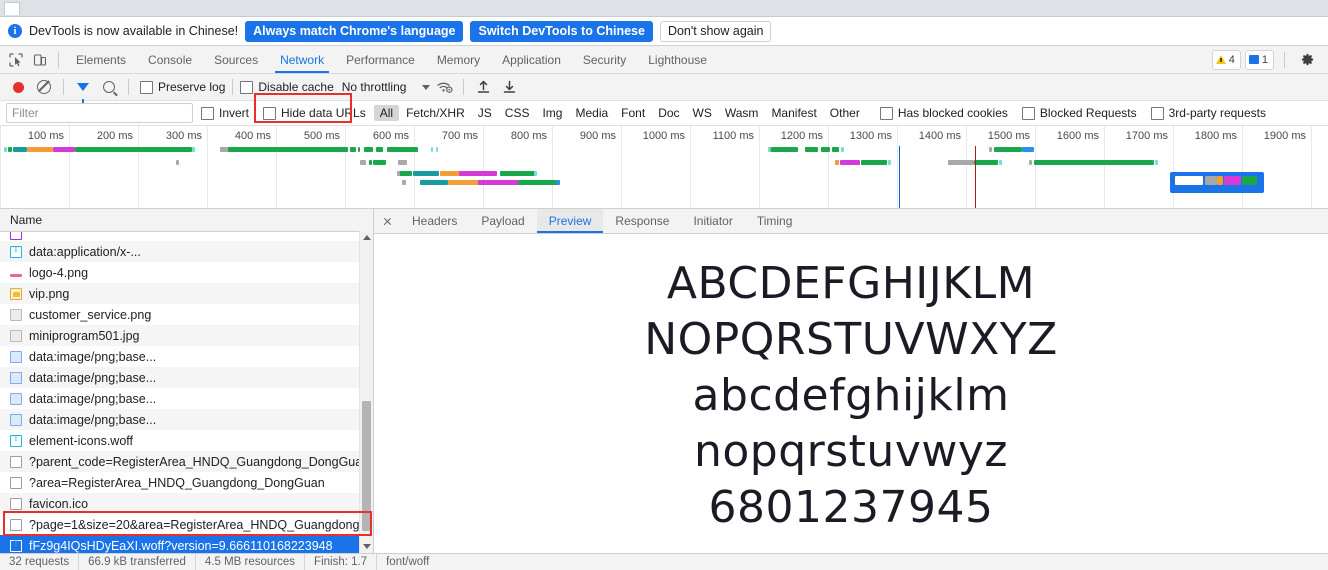  I want to click on detail-tab-timing: Timing, so click(775, 221).